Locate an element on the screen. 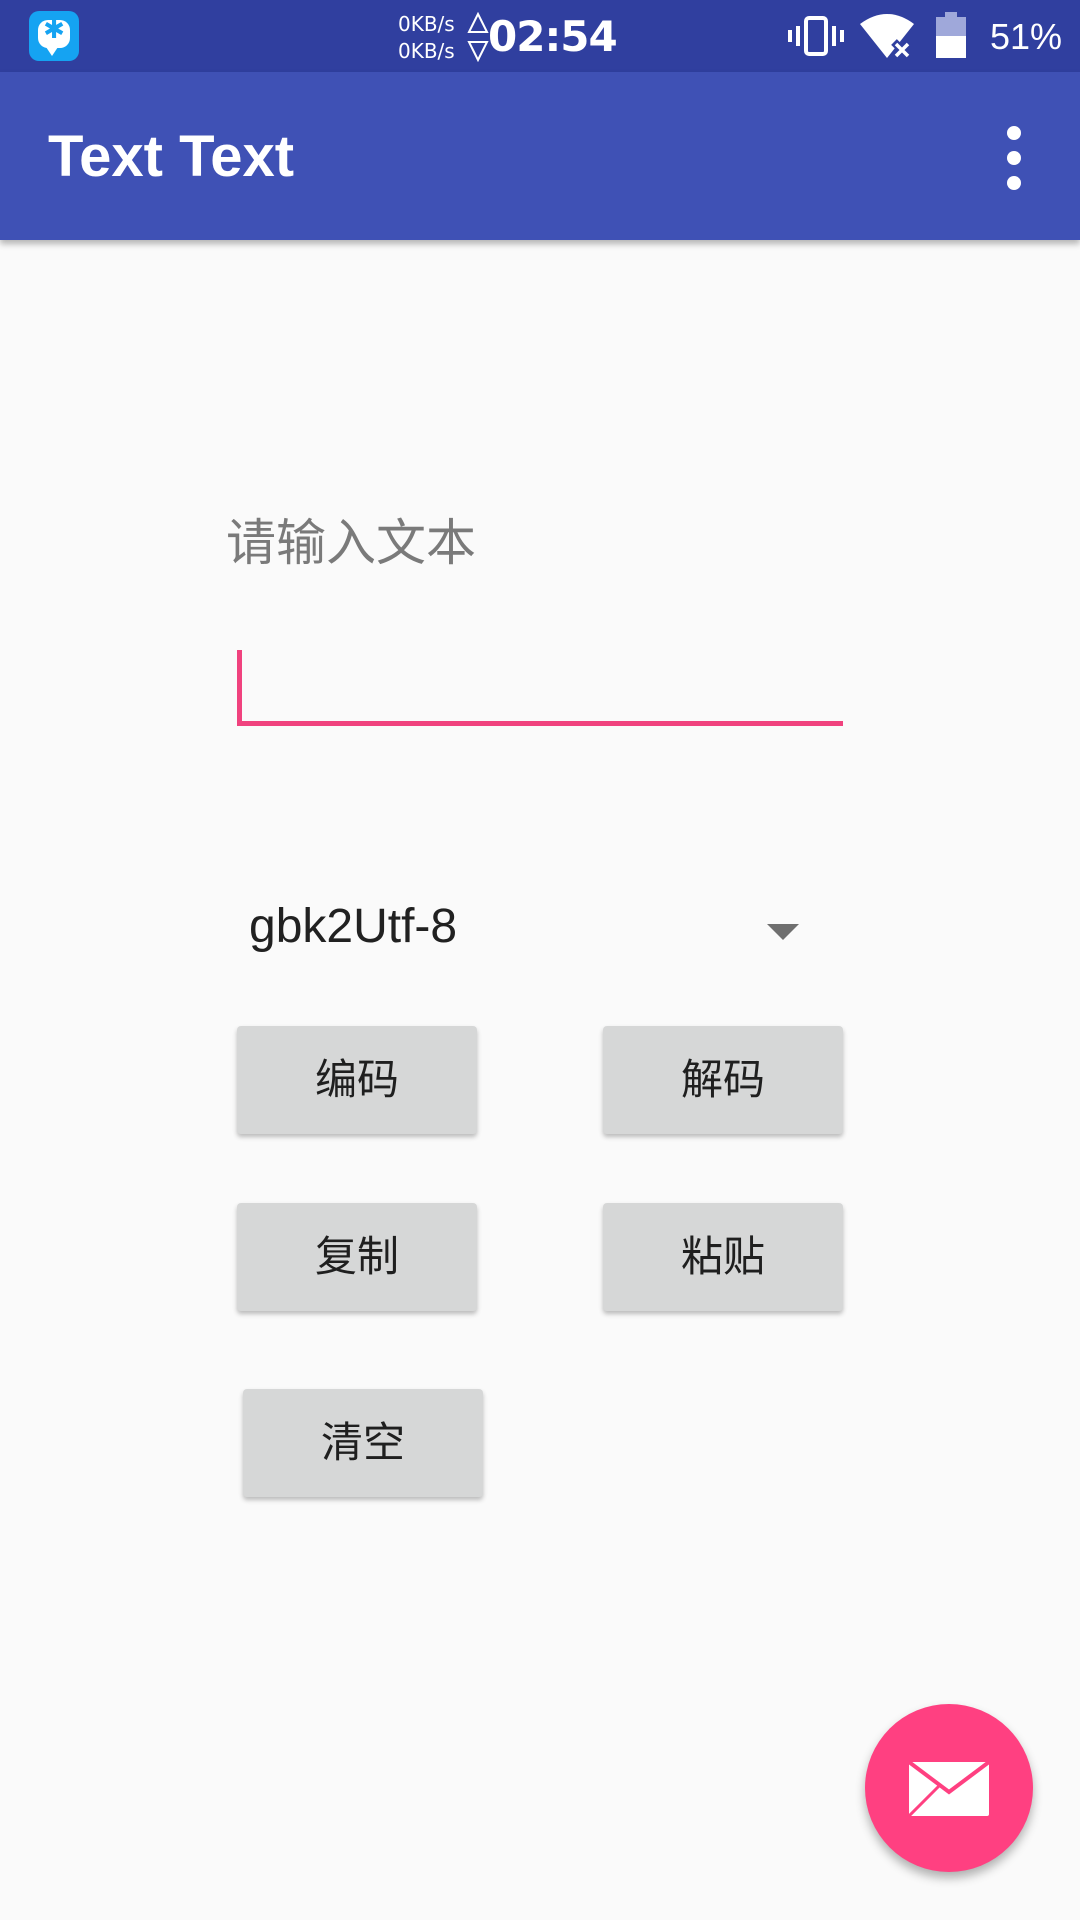  net-download-speed: 0KB/s is located at coordinates (426, 51).